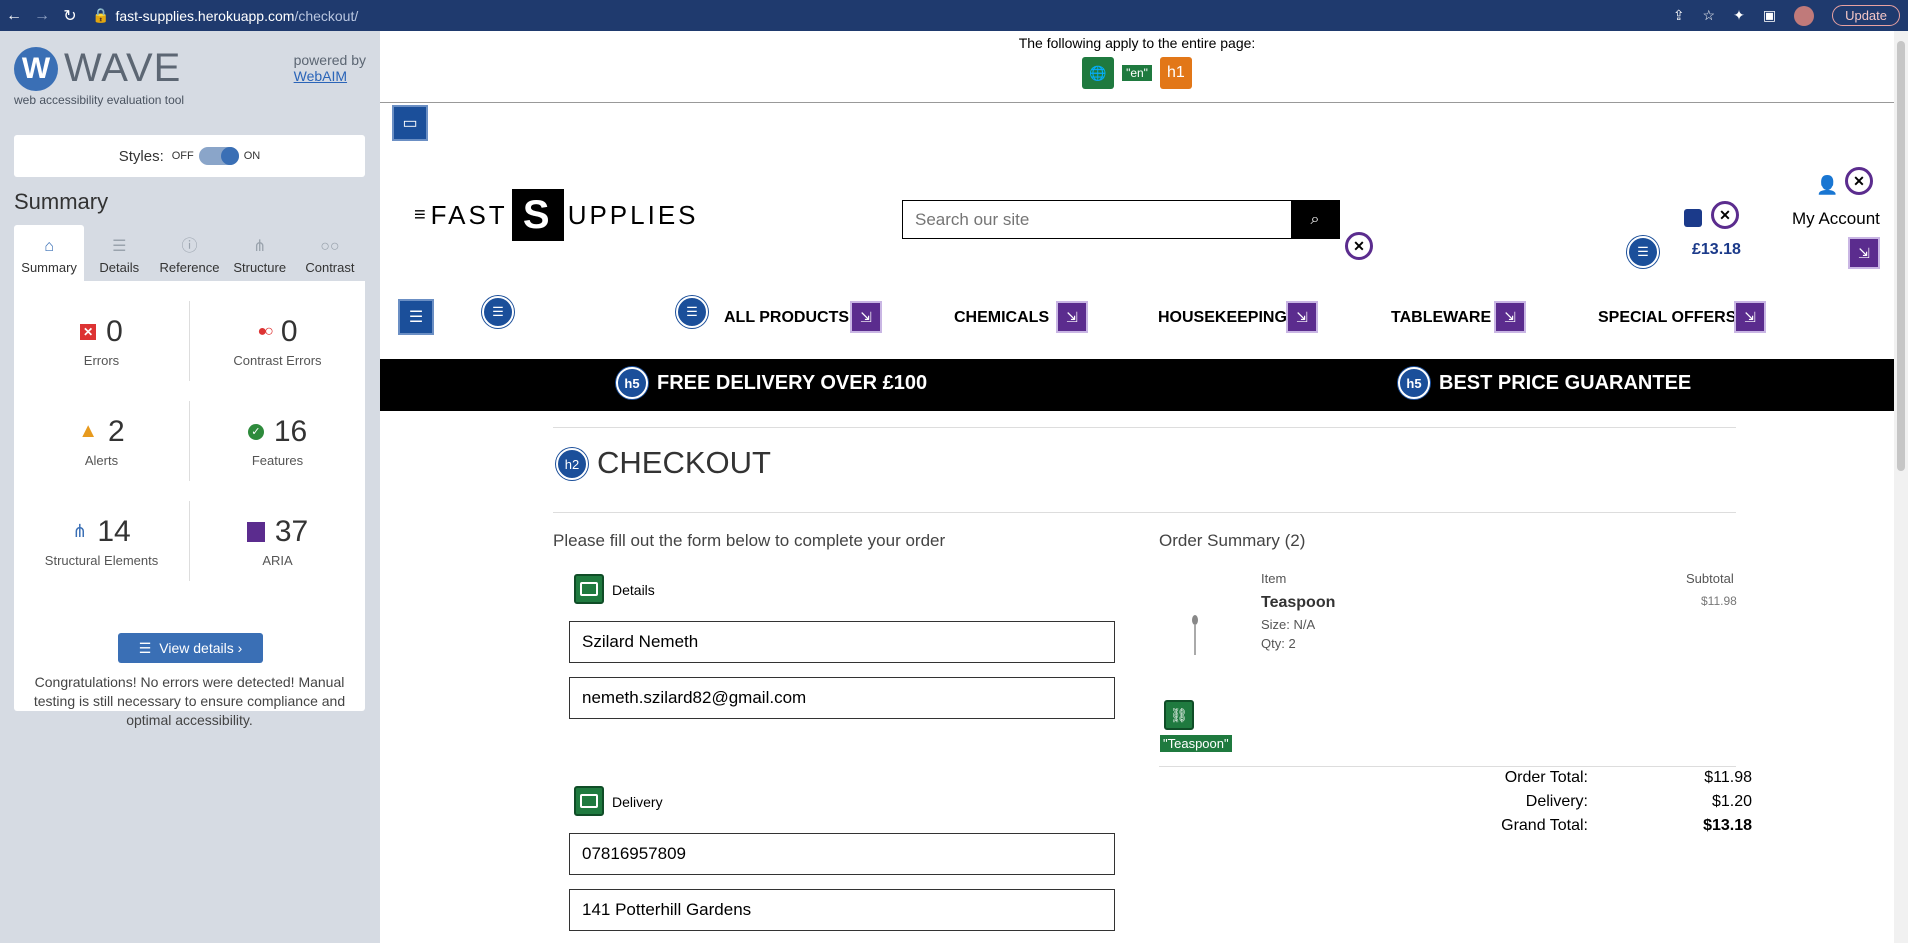  What do you see at coordinates (277, 560) in the screenshot?
I see `aria-label: ARIA` at bounding box center [277, 560].